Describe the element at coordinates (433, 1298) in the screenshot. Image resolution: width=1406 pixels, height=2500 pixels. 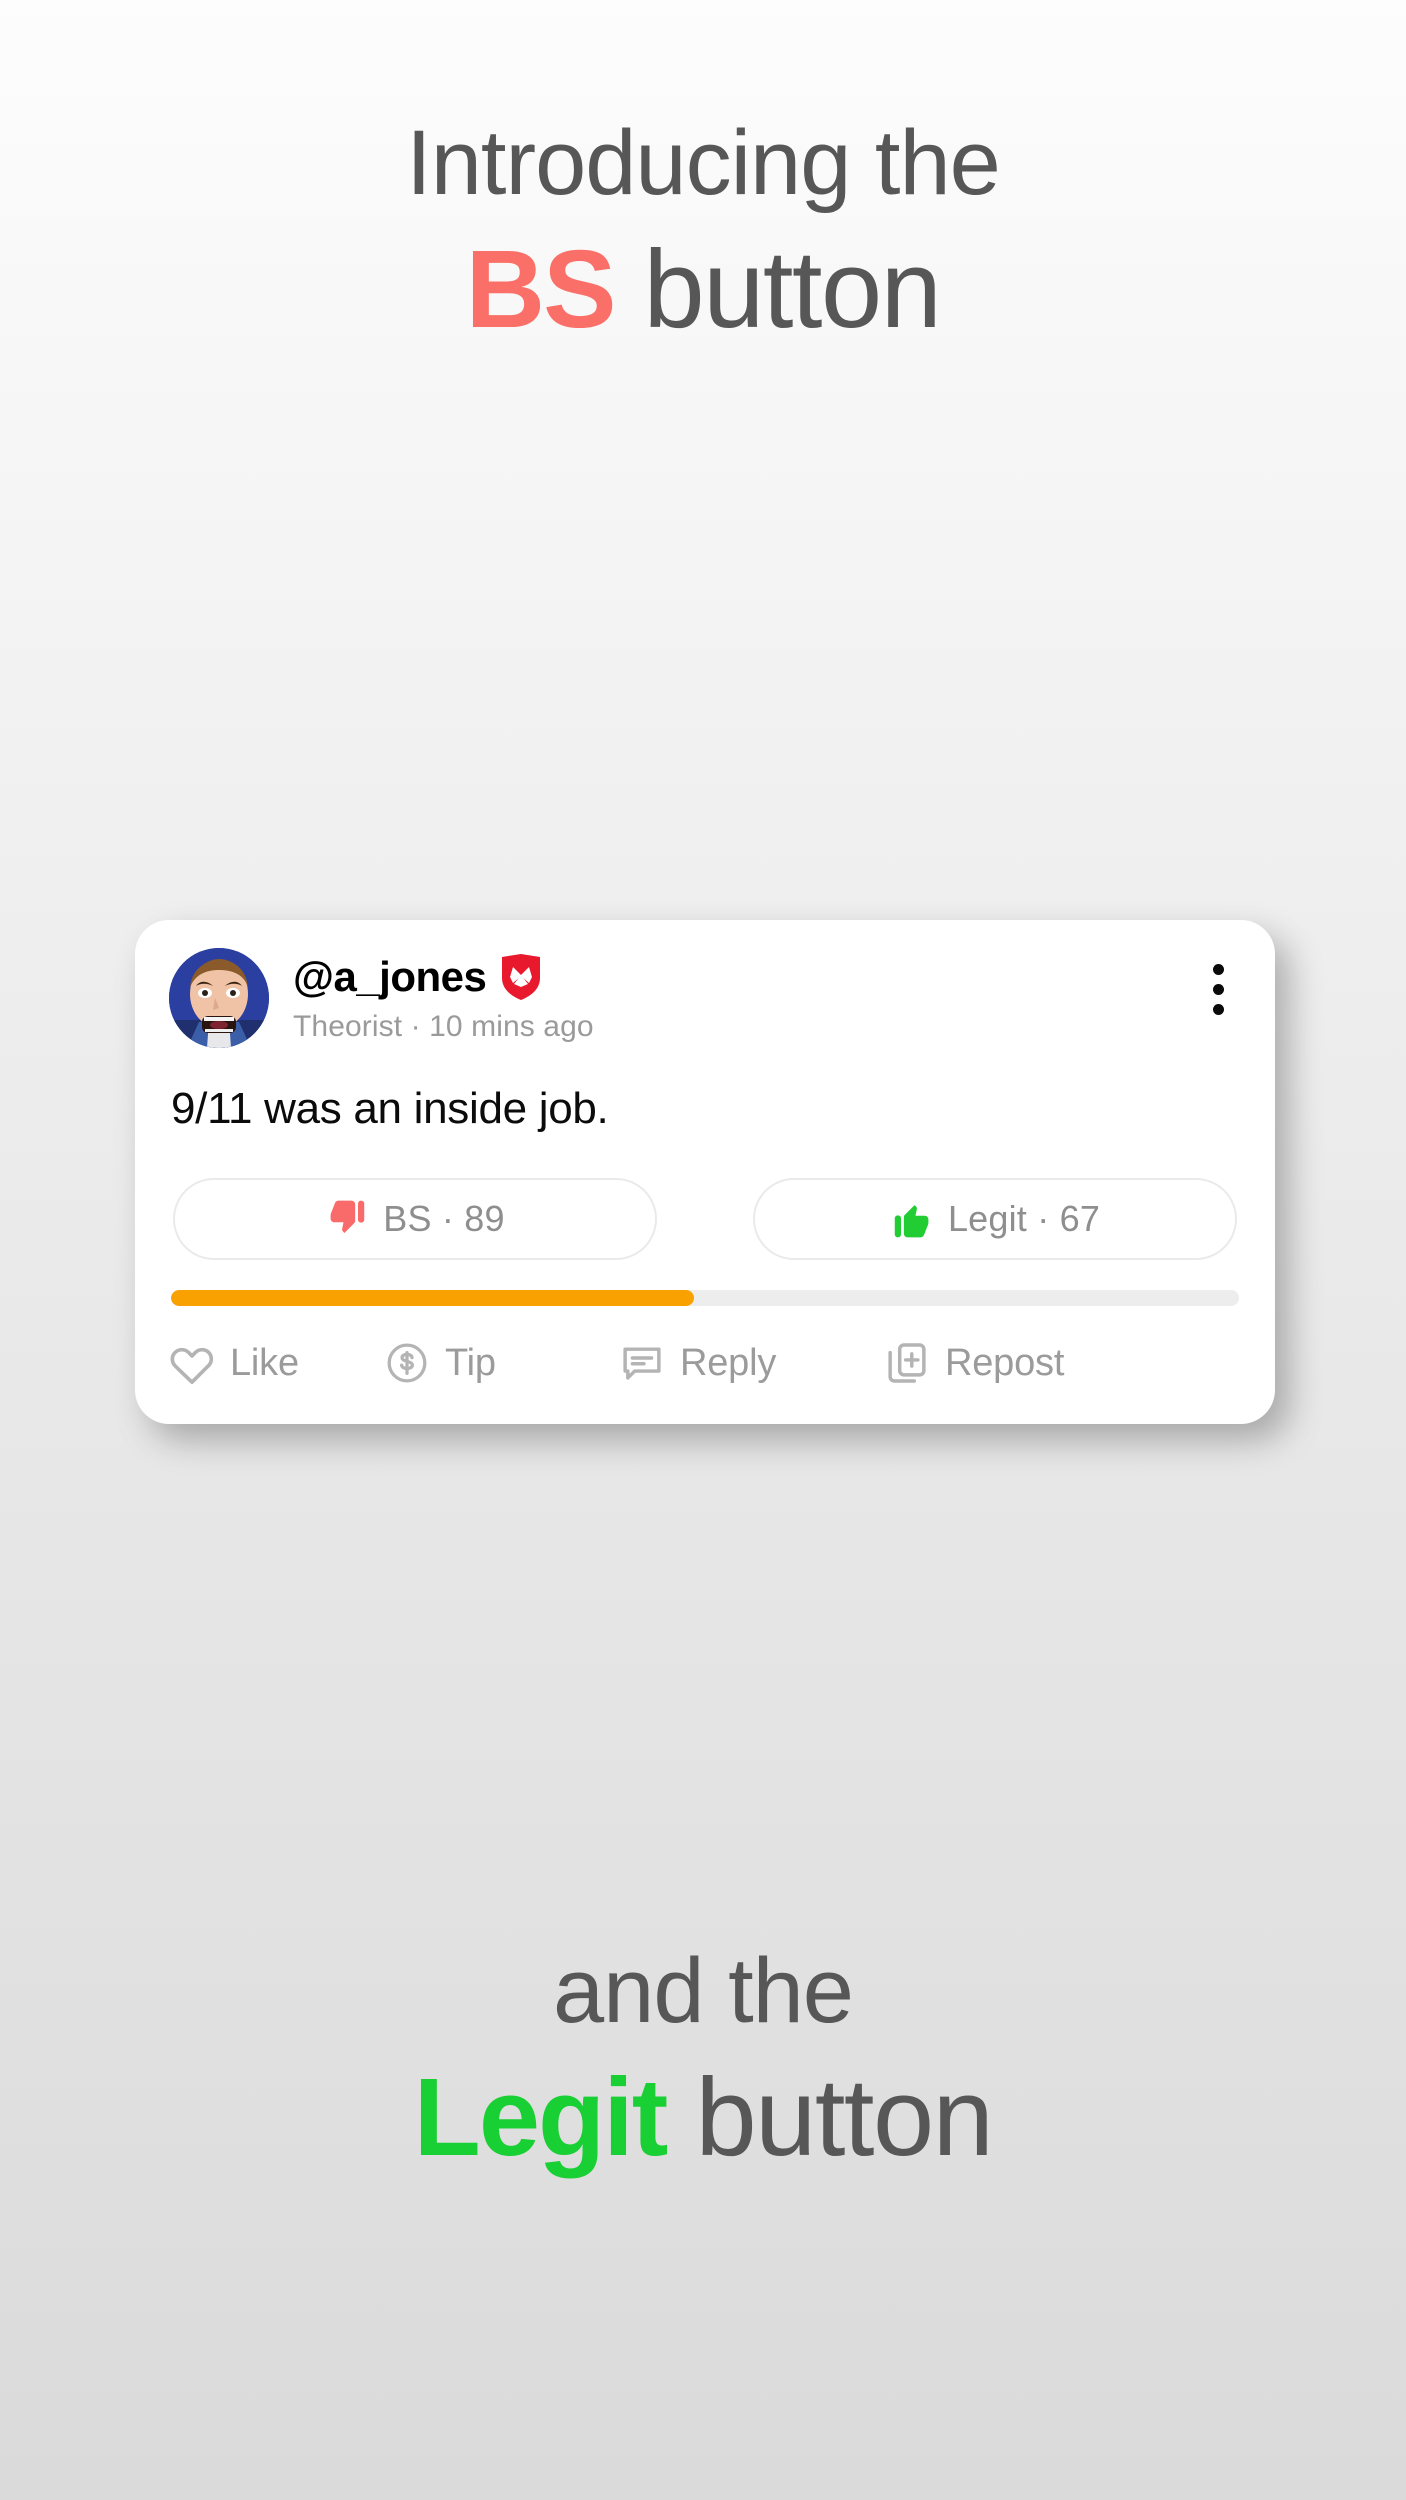
I see `progress-fill` at that location.